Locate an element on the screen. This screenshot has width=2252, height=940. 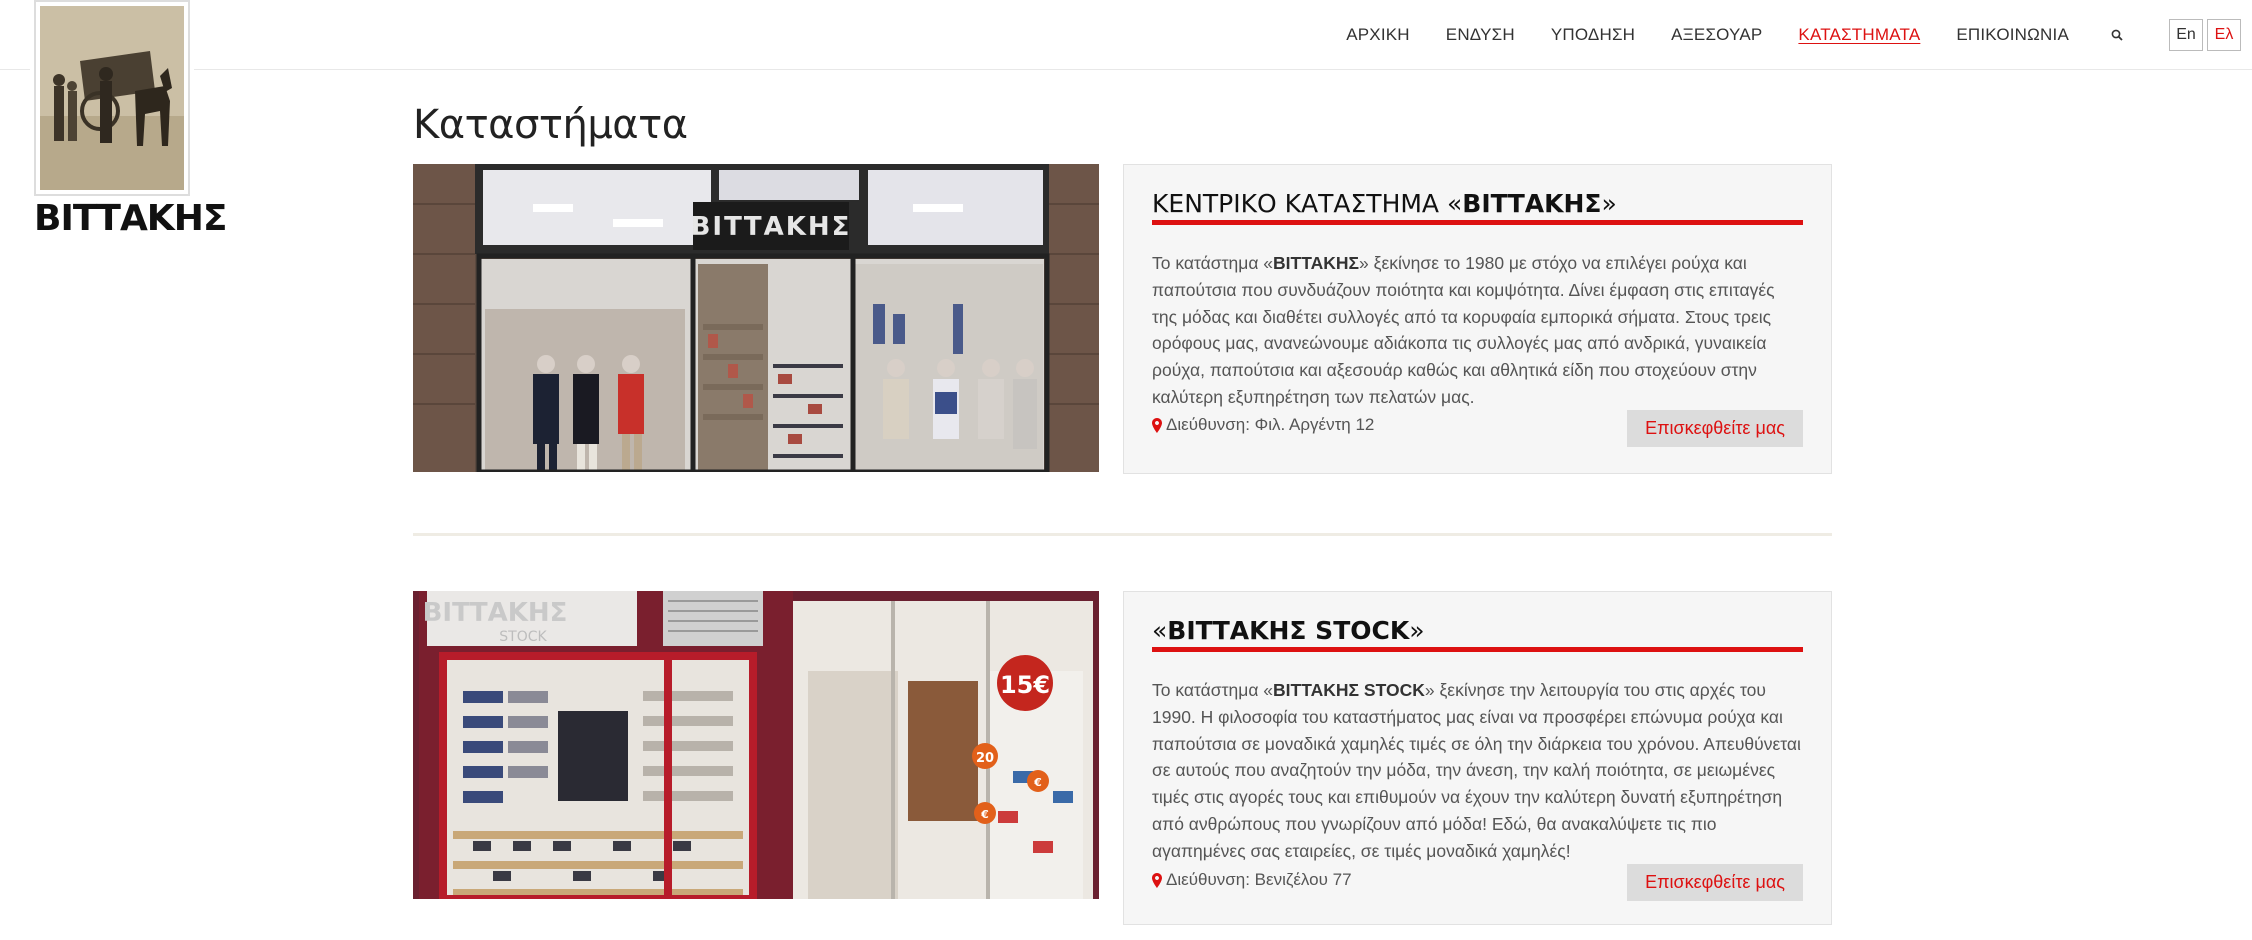
store-address: Διεύθυνση: Φιλ. Αργέντη 12 is located at coordinates (1263, 425).